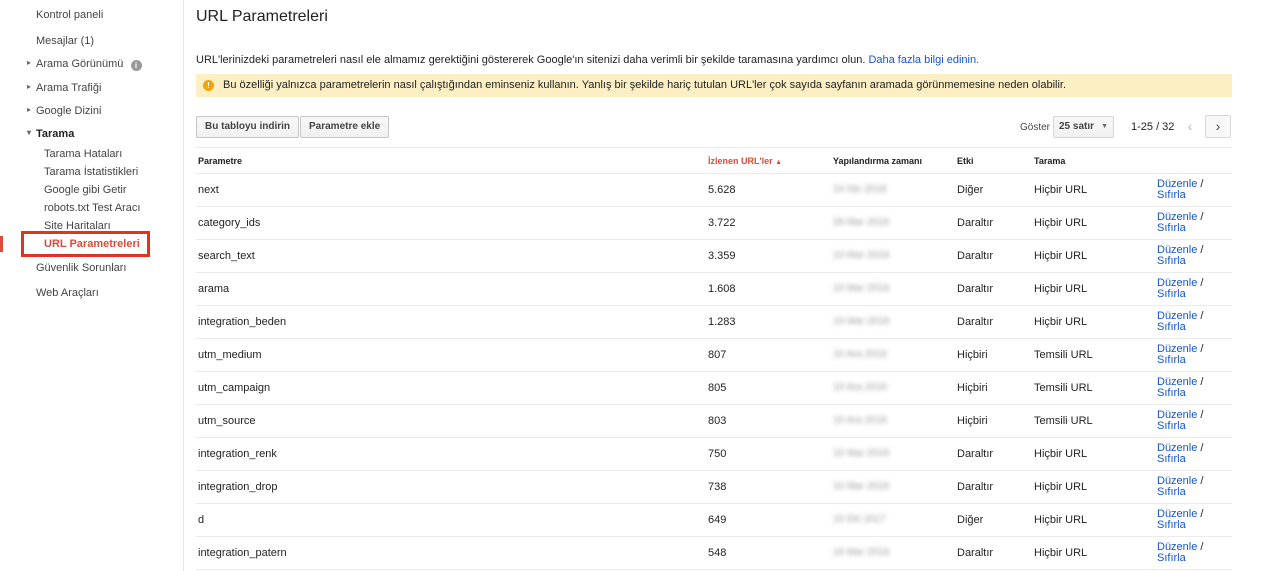  Describe the element at coordinates (69, 15) in the screenshot. I see `nav-kontrol-paneli: Kontrol paneli` at that location.